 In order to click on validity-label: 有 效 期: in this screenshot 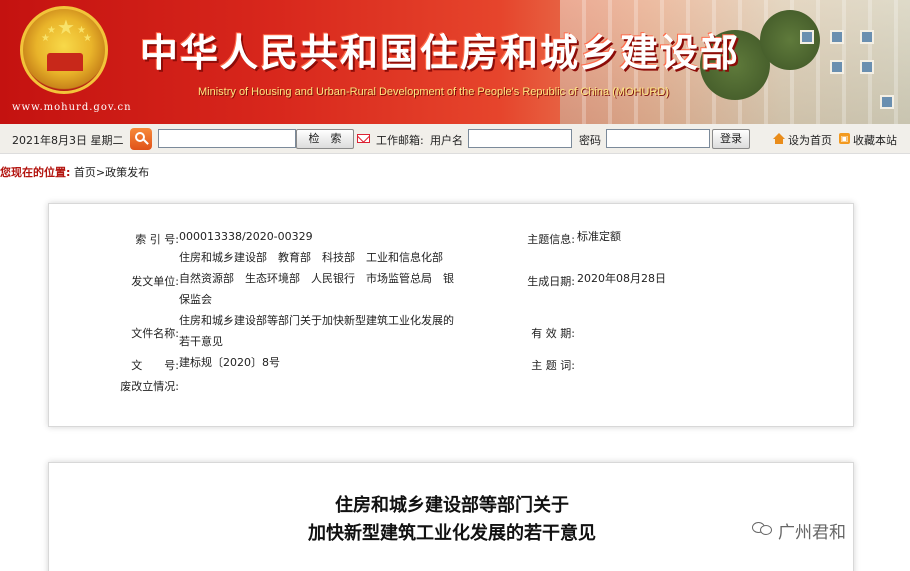, I will do `click(553, 333)`.